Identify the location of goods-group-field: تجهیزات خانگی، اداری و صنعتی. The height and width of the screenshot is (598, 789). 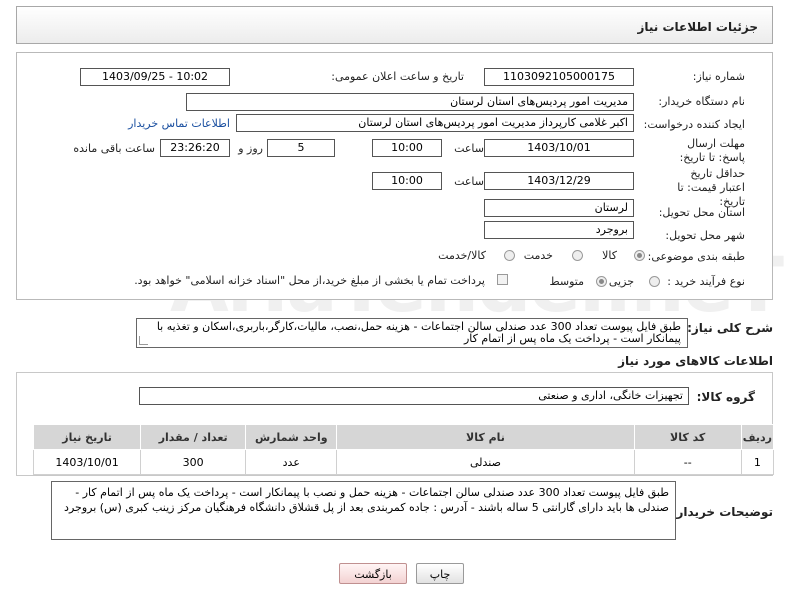
(414, 396).